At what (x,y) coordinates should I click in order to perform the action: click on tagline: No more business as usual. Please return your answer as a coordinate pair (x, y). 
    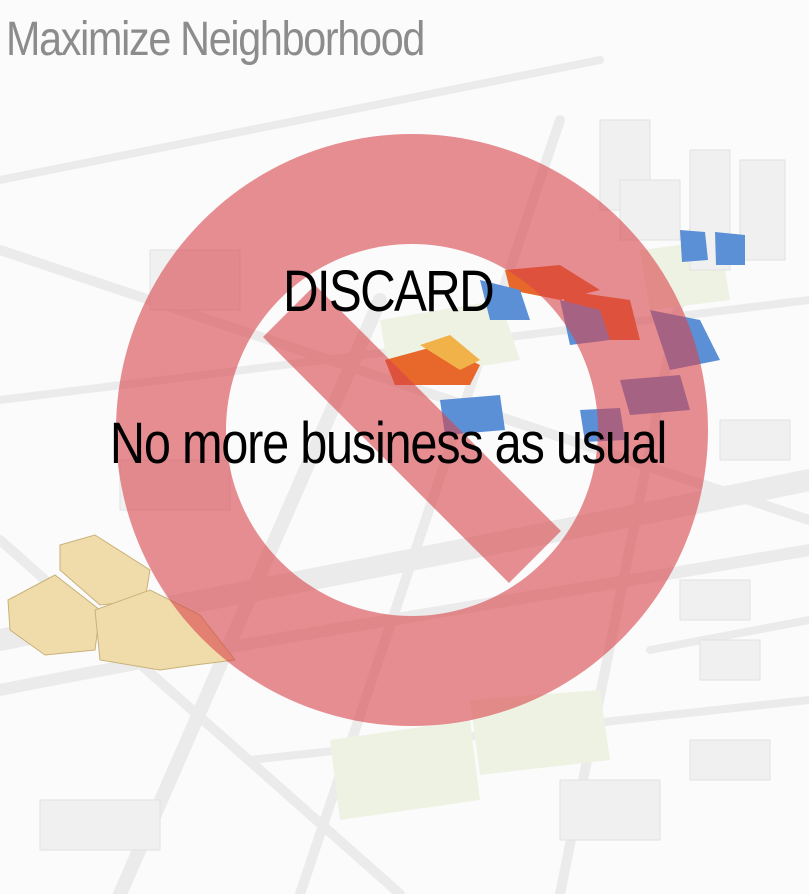
    Looking at the image, I should click on (388, 443).